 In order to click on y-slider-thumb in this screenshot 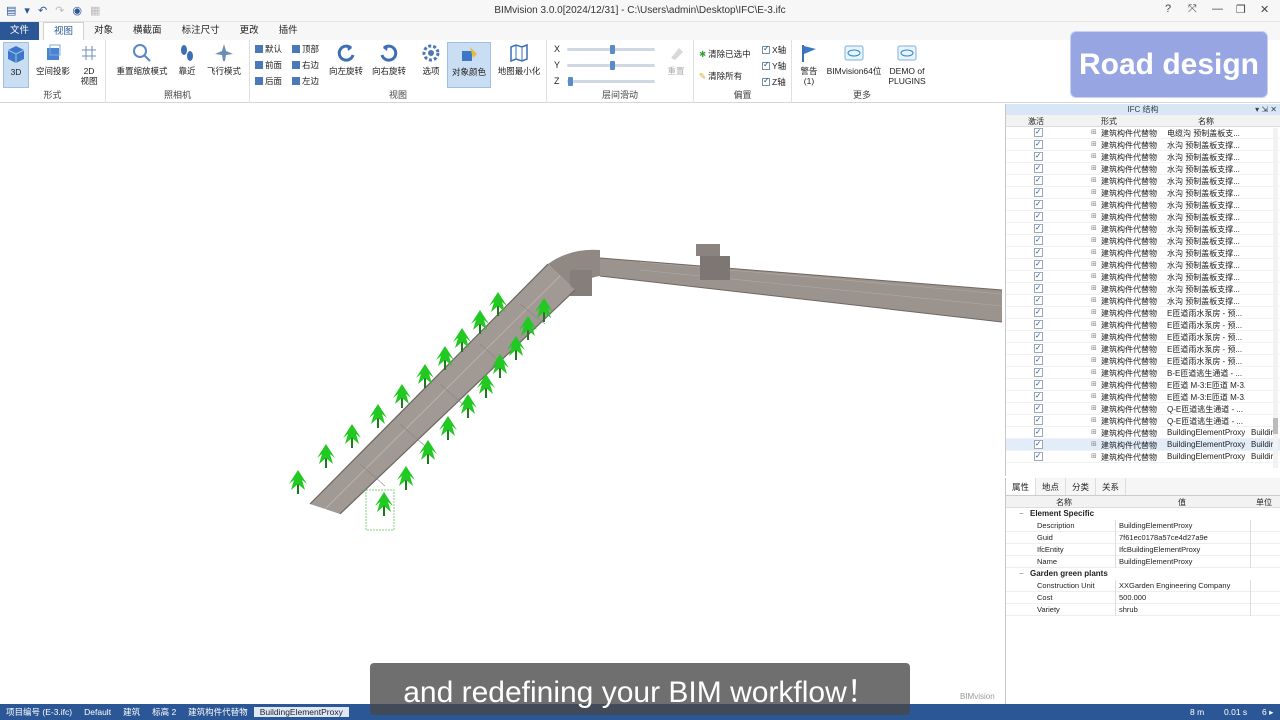, I will do `click(612, 65)`.